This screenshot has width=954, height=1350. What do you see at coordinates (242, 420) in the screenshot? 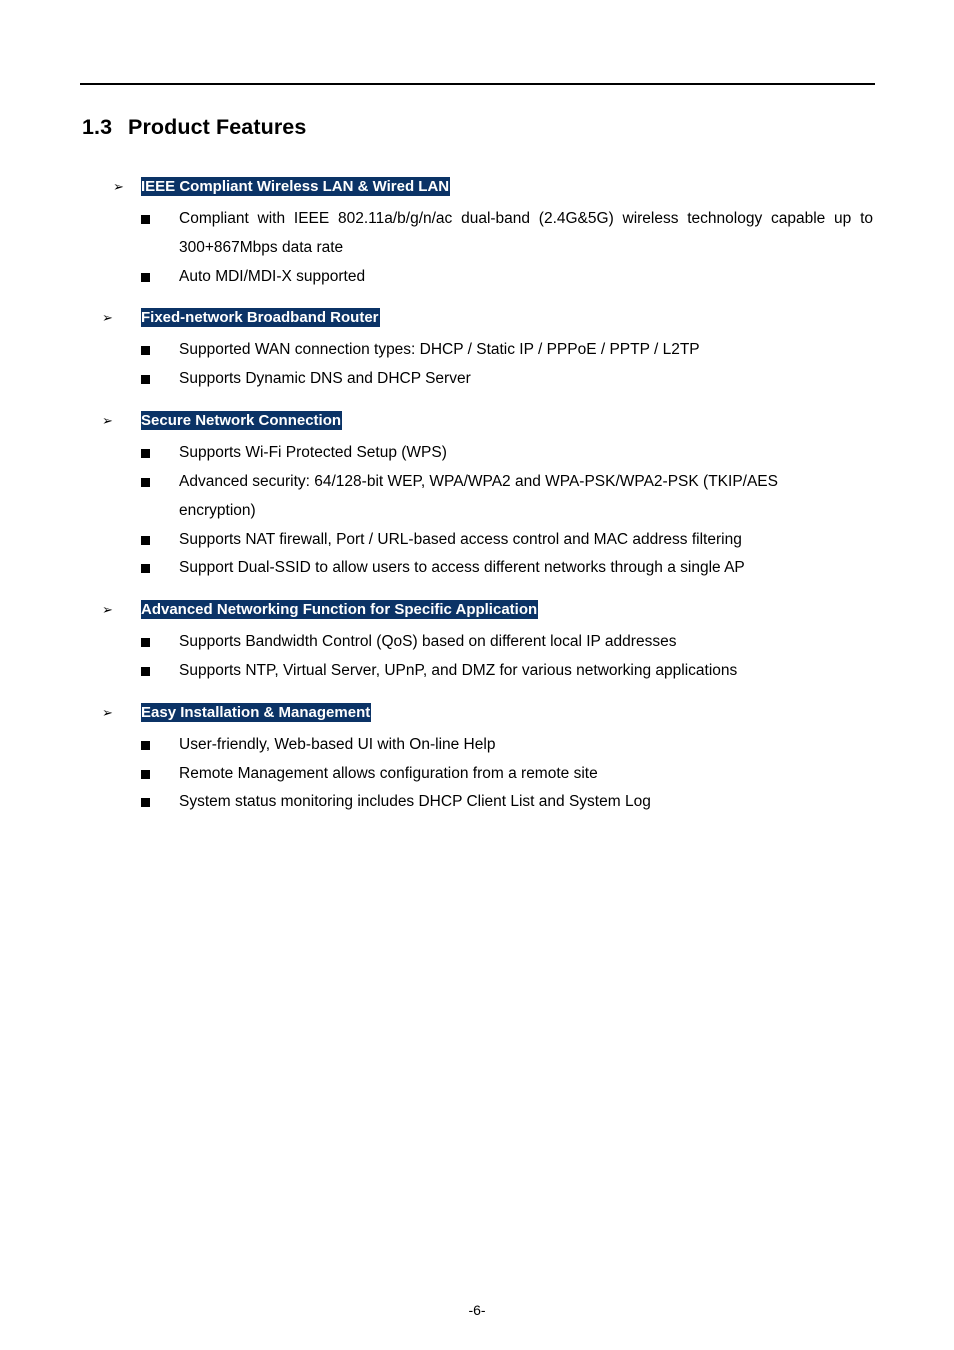
I see `feature-group-title: Secure Network Connection` at bounding box center [242, 420].